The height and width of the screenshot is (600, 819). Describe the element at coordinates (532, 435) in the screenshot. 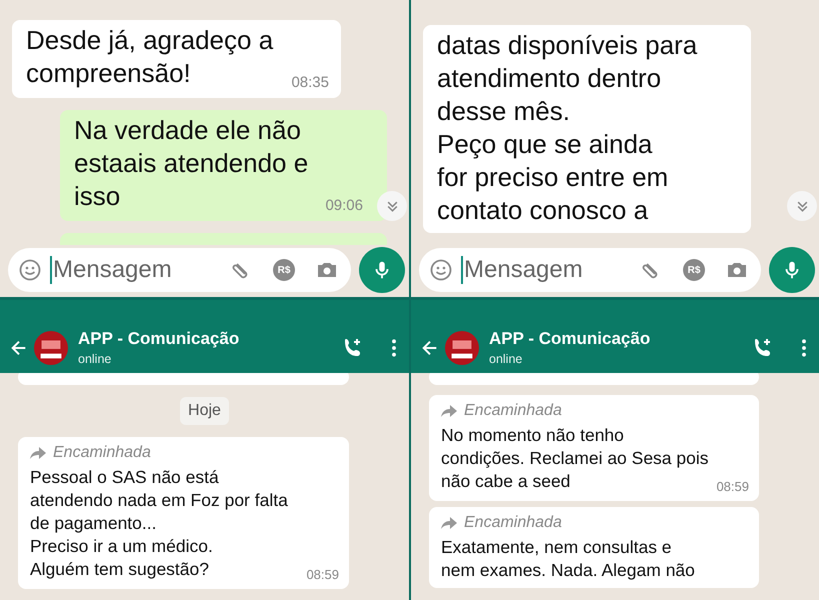

I see `message-text: No momento não tenho` at that location.